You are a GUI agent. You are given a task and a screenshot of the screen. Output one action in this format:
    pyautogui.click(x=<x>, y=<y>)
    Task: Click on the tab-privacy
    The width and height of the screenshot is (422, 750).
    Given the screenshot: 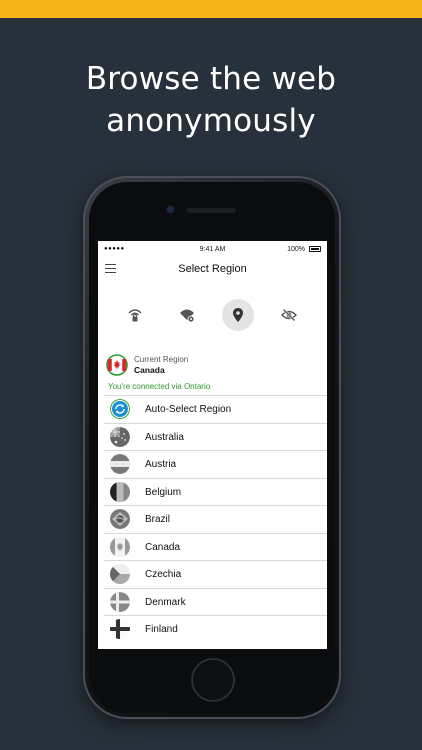 What is the action you would take?
    pyautogui.click(x=289, y=315)
    